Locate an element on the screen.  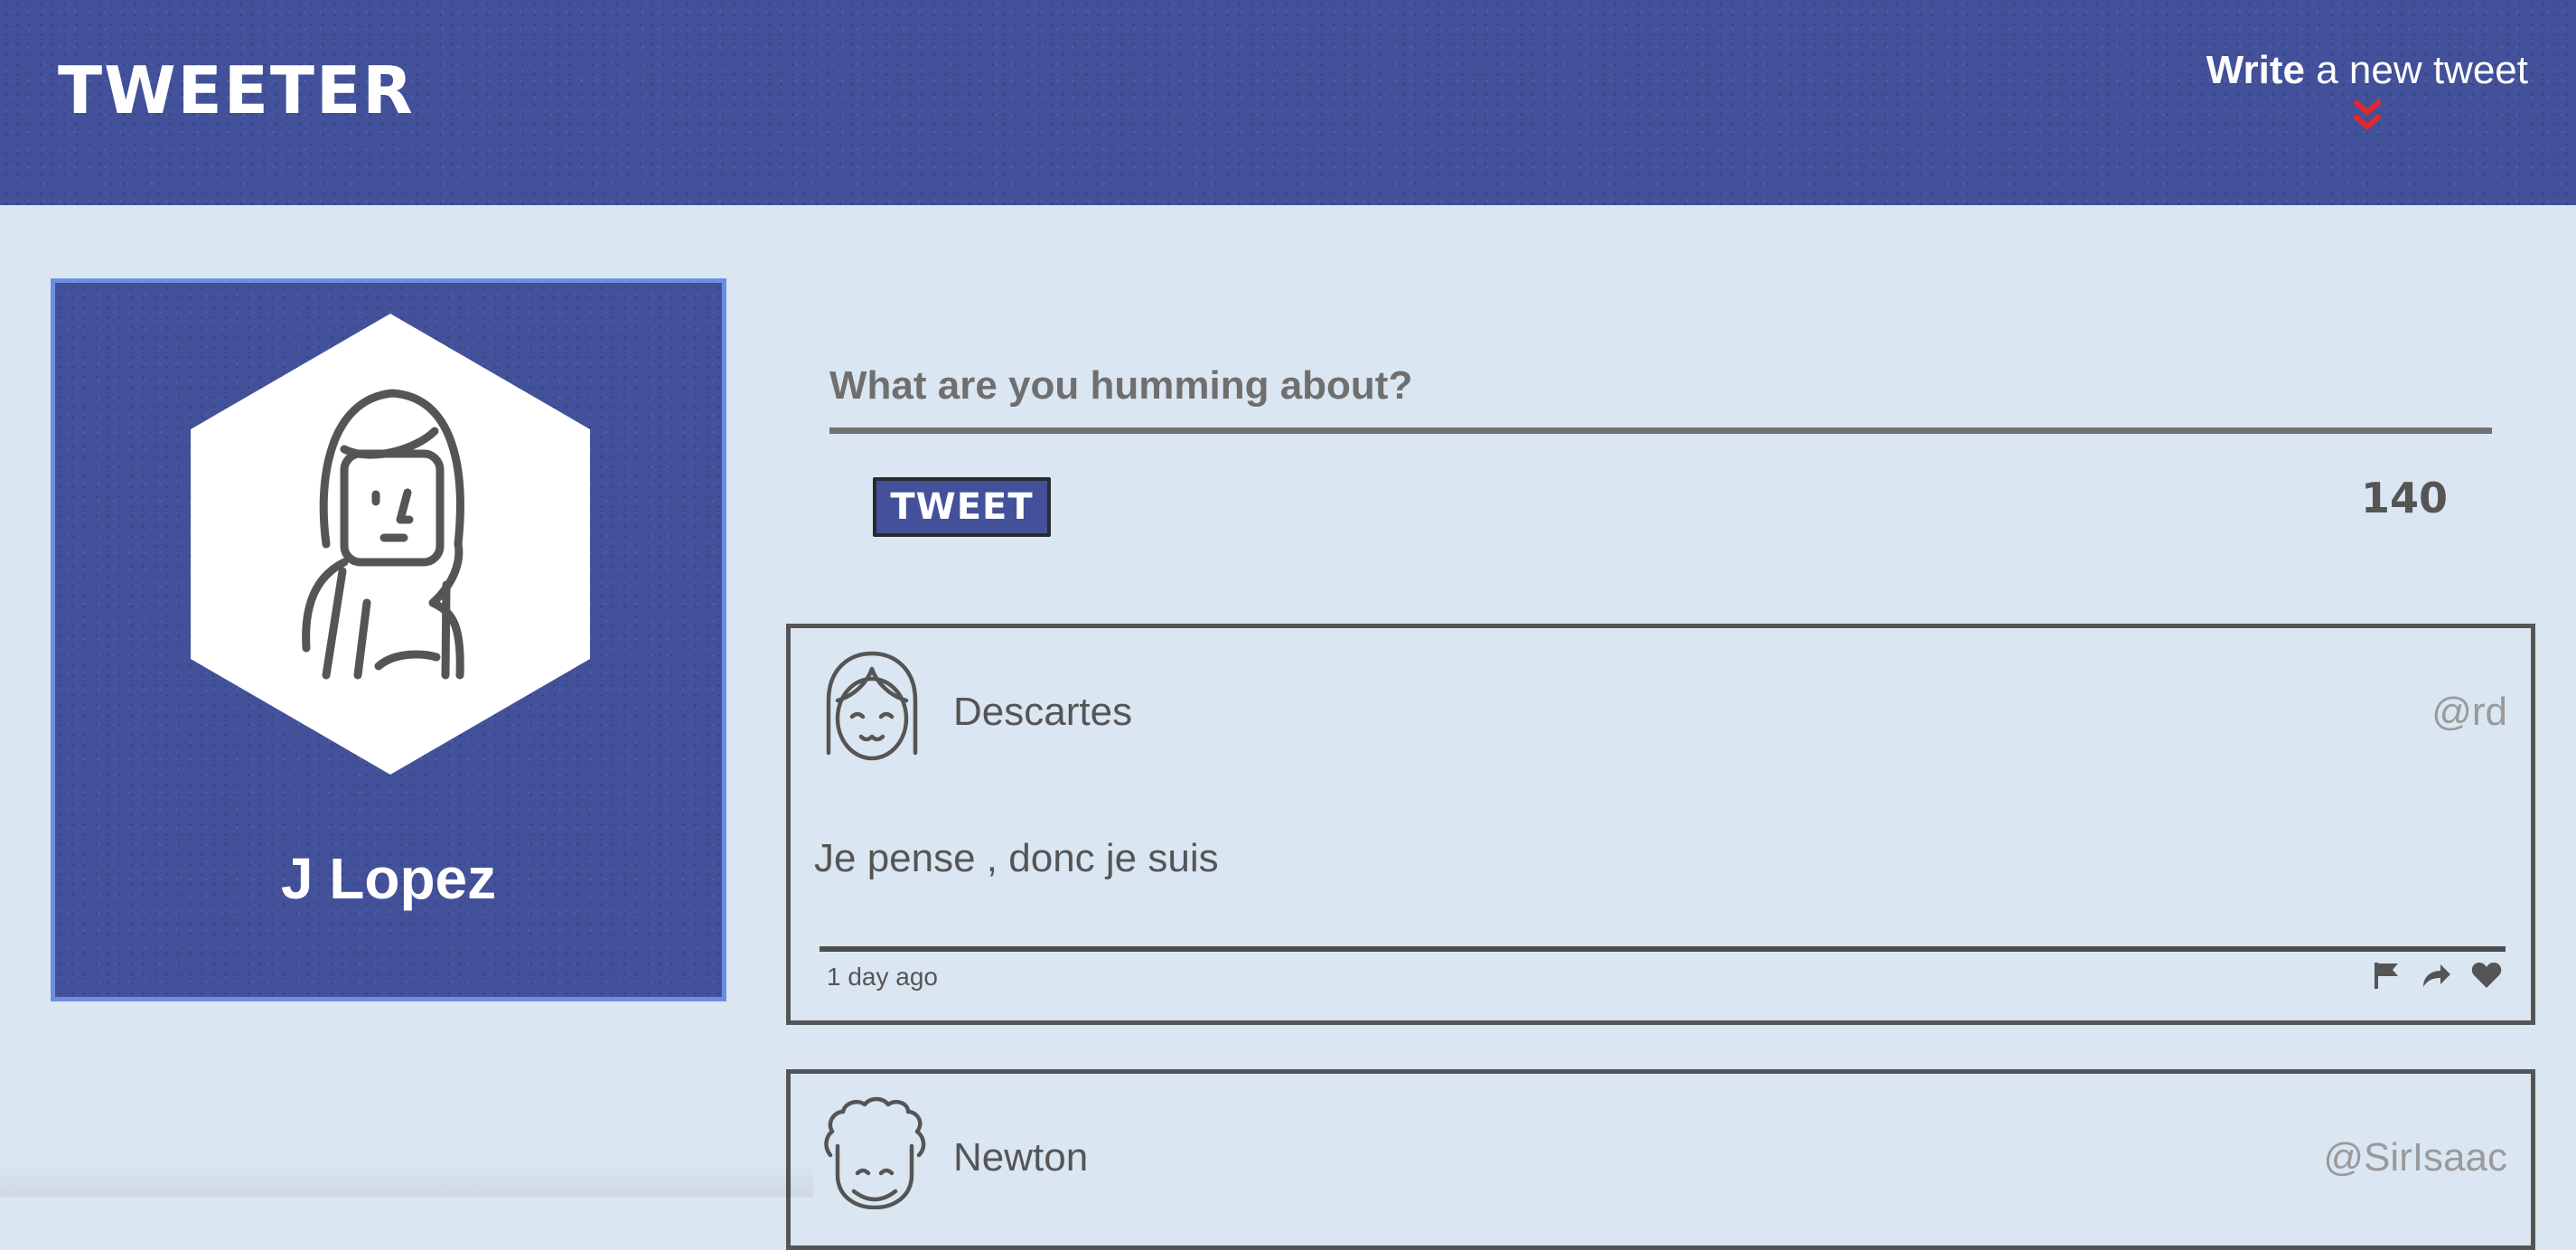
tweet-timestamp: 1 day ago is located at coordinates (882, 977).